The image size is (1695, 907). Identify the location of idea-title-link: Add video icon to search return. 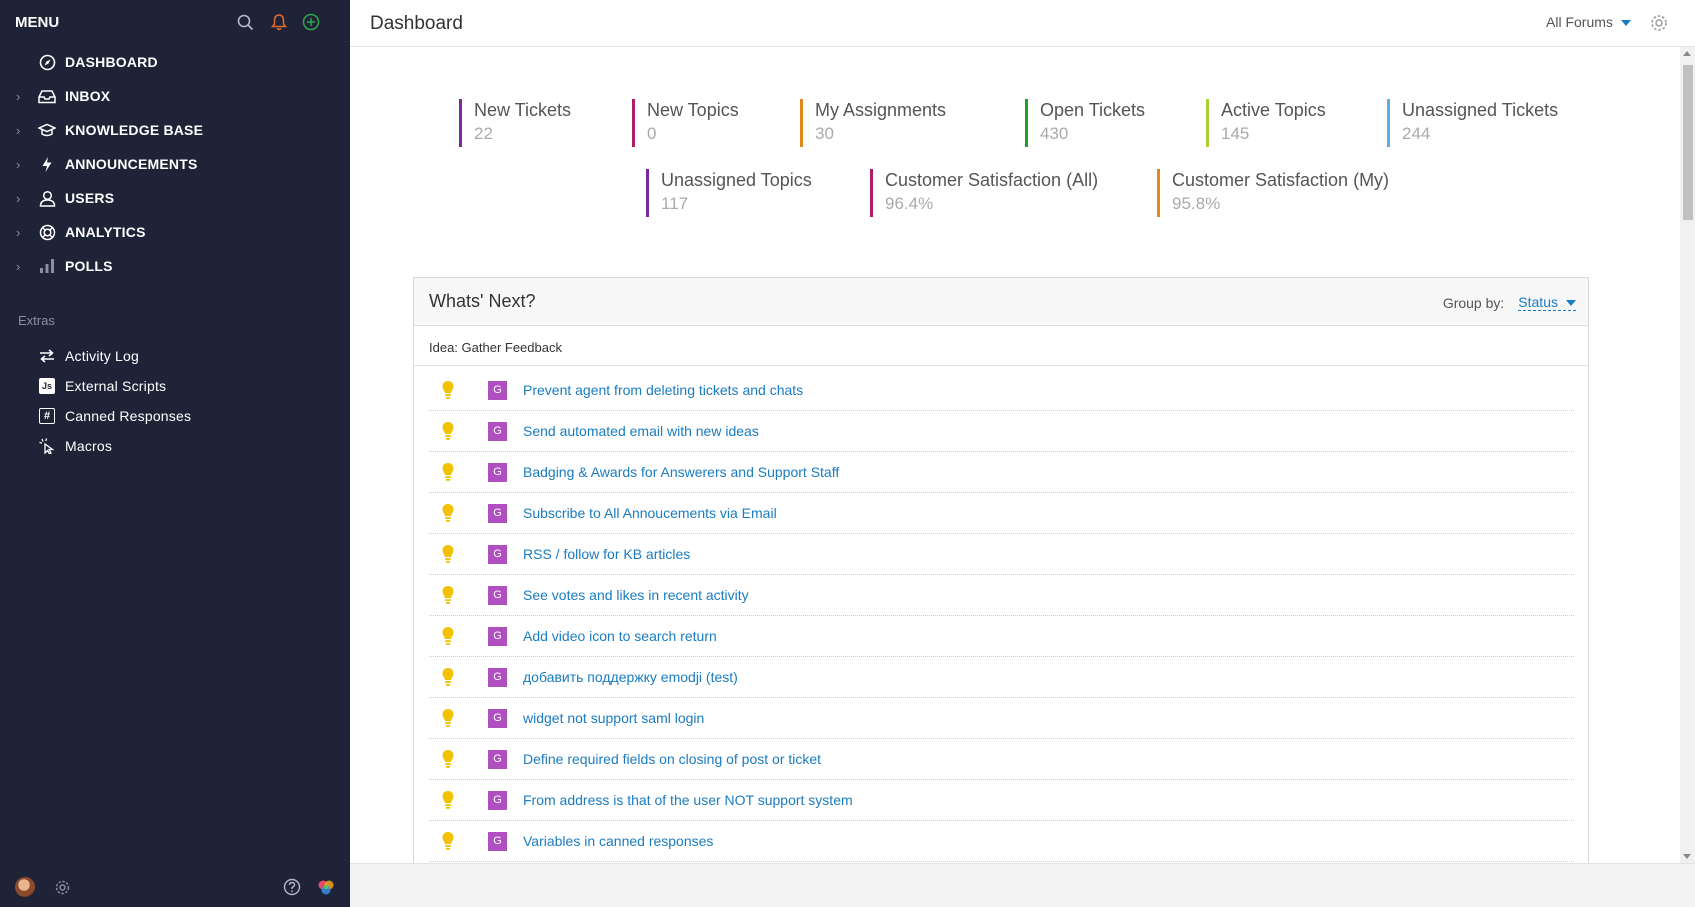
(620, 636).